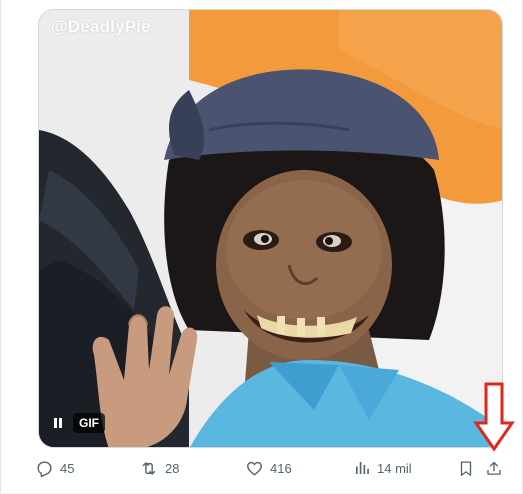  I want to click on gif-controls: GIF, so click(76, 423).